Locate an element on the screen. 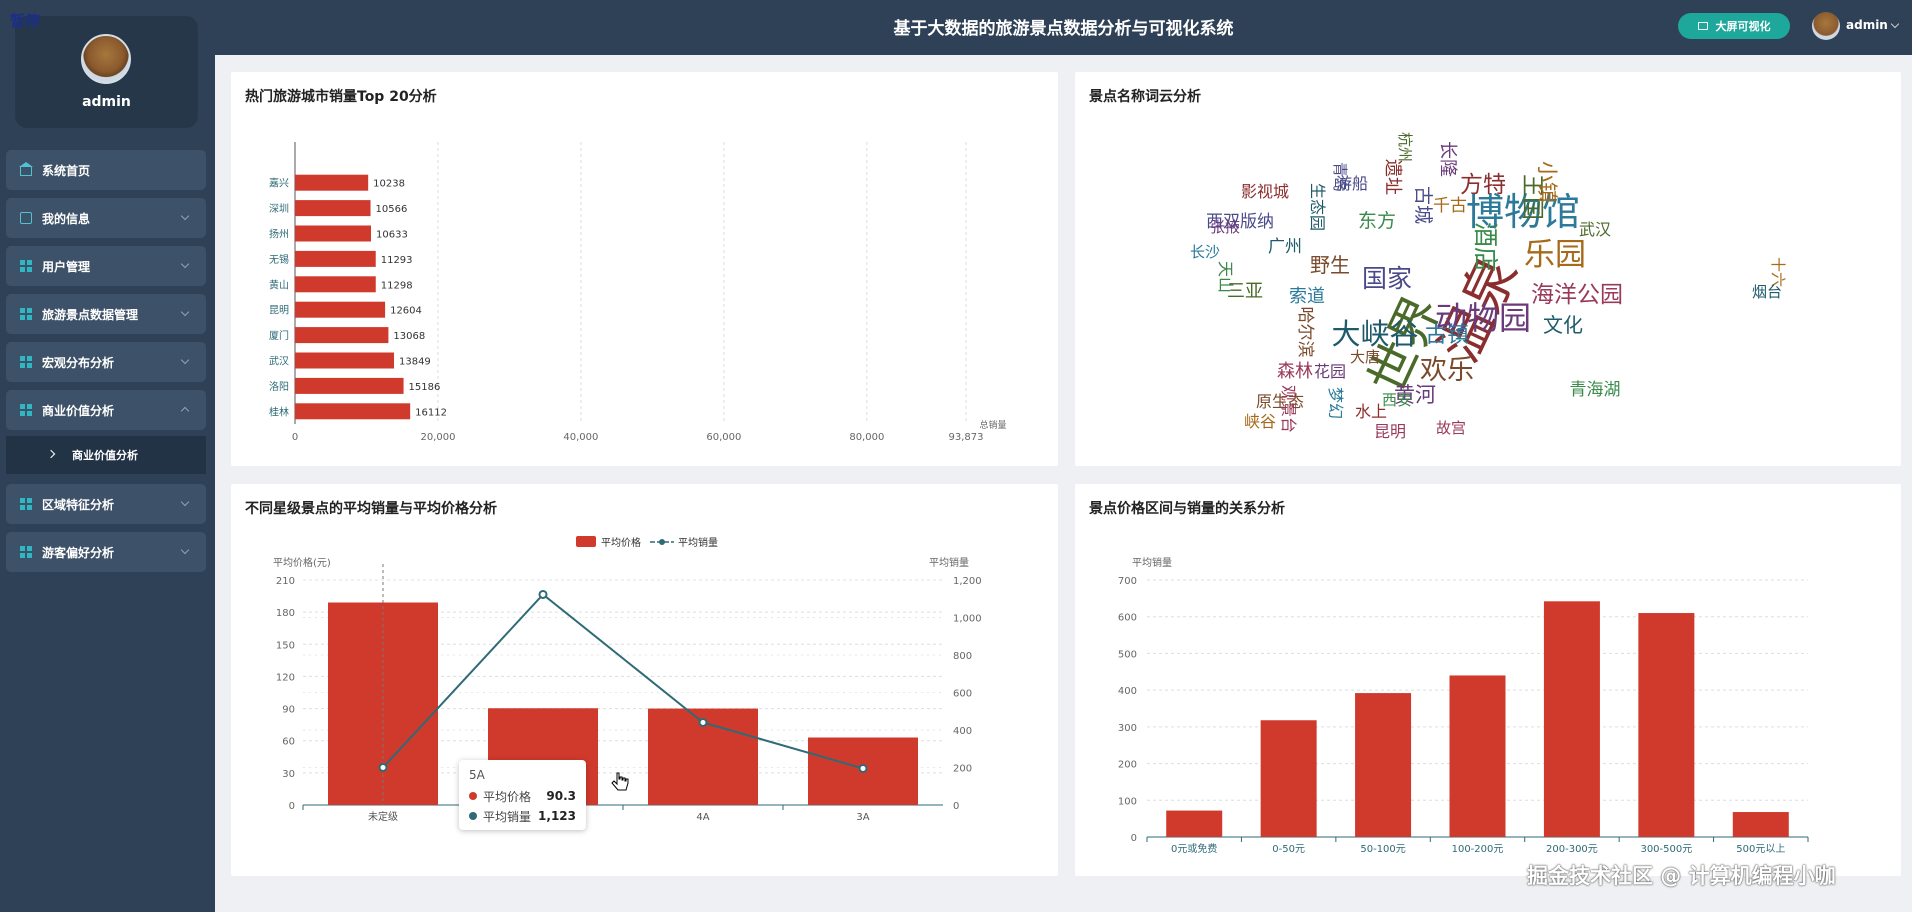 The height and width of the screenshot is (912, 1912). header-username: admin is located at coordinates (1867, 25).